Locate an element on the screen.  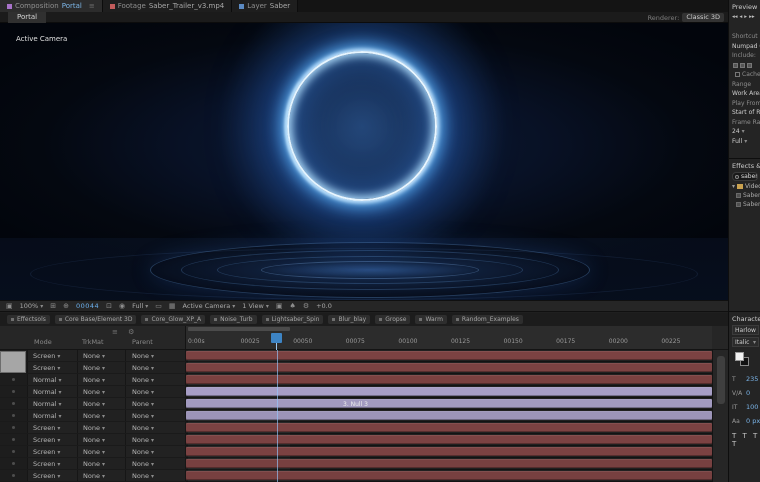
resolution-dropdown: Full is located at coordinates (140, 306).